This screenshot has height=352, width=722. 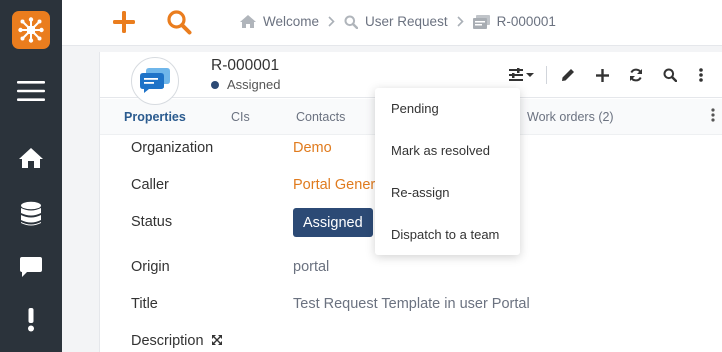 I want to click on caller-link: Portal Gener, so click(x=334, y=185).